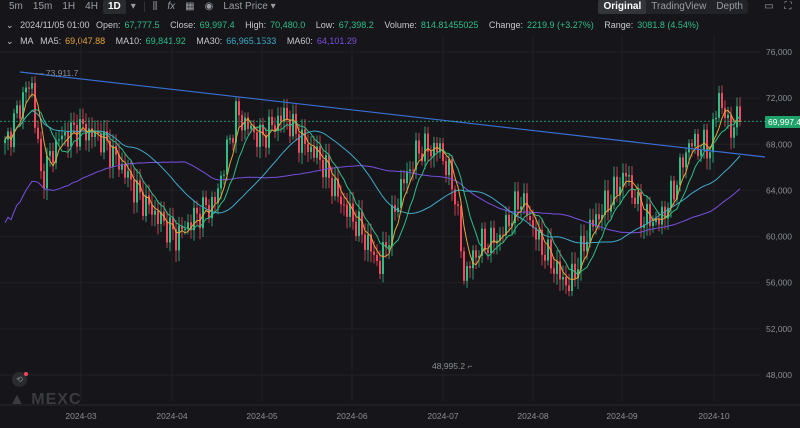 The width and height of the screenshot is (800, 428). What do you see at coordinates (68, 7) in the screenshot?
I see `interval-1h: 1H` at bounding box center [68, 7].